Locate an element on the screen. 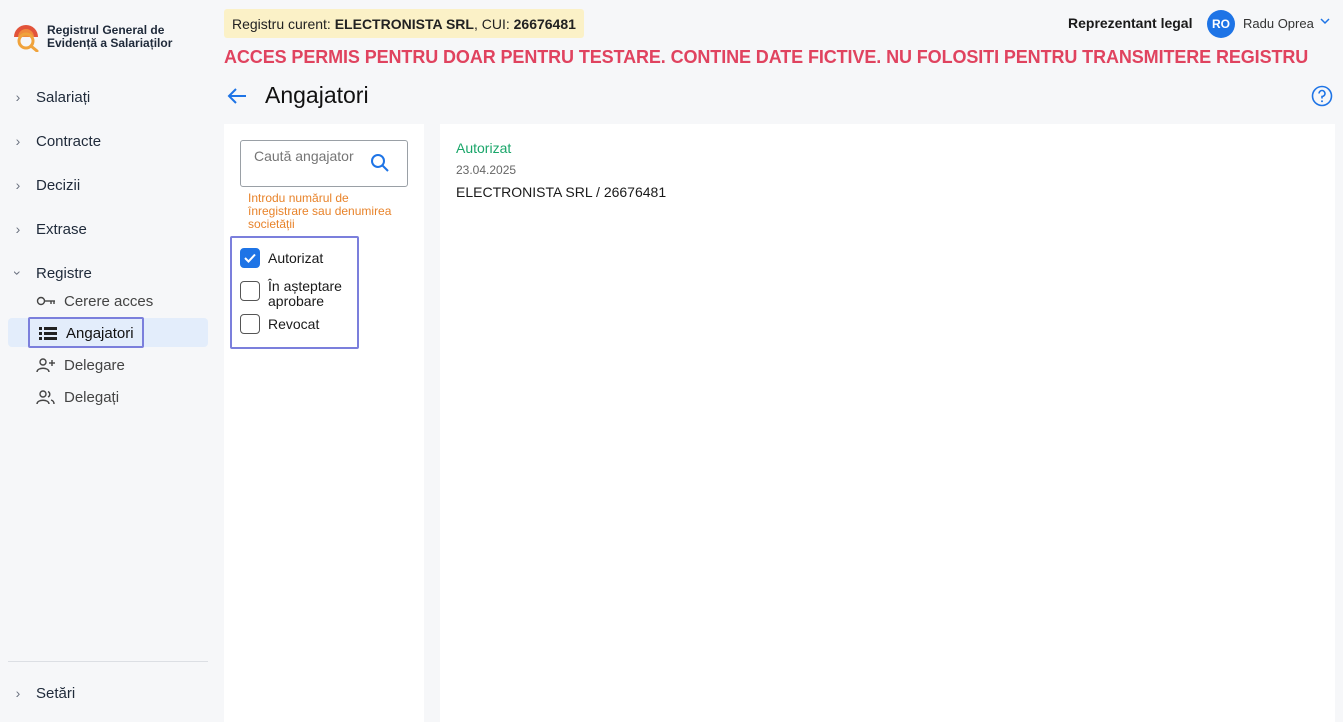 Image resolution: width=1343 pixels, height=722 pixels. checkbox-checked is located at coordinates (250, 258).